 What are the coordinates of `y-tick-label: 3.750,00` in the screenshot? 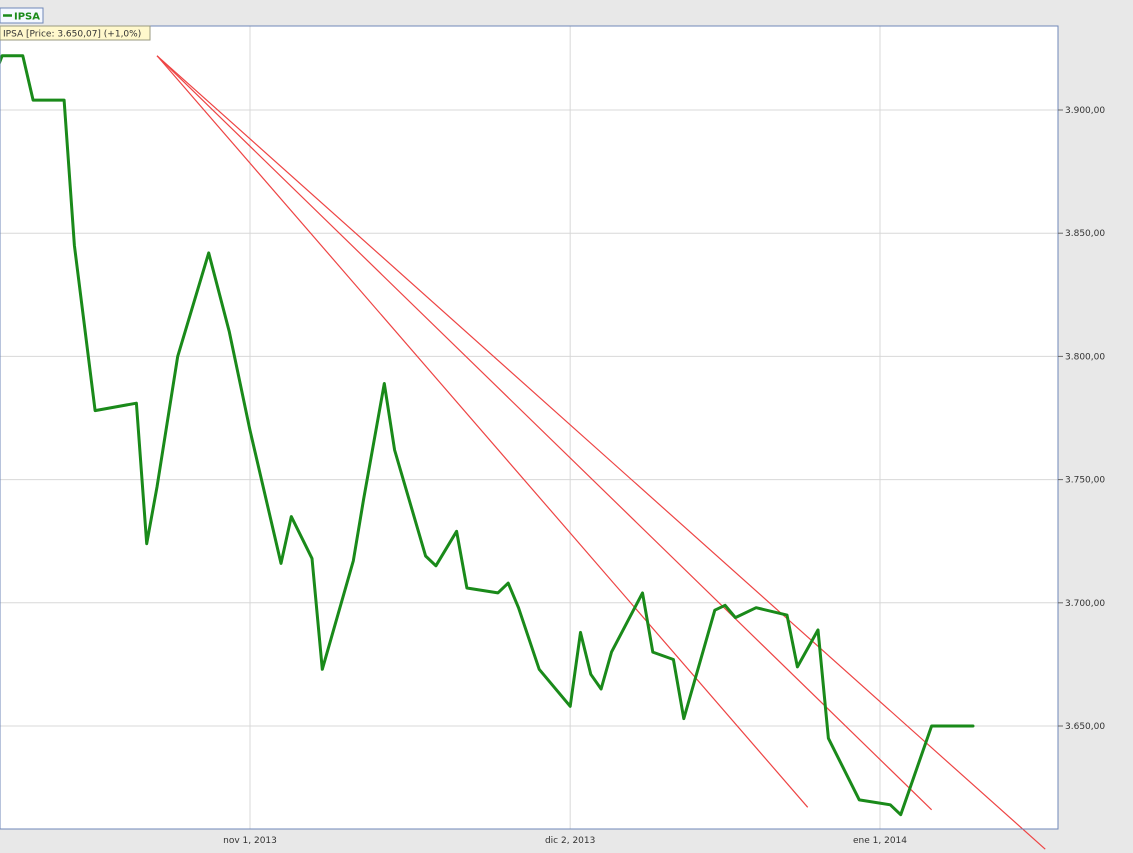 It's located at (1085, 481).